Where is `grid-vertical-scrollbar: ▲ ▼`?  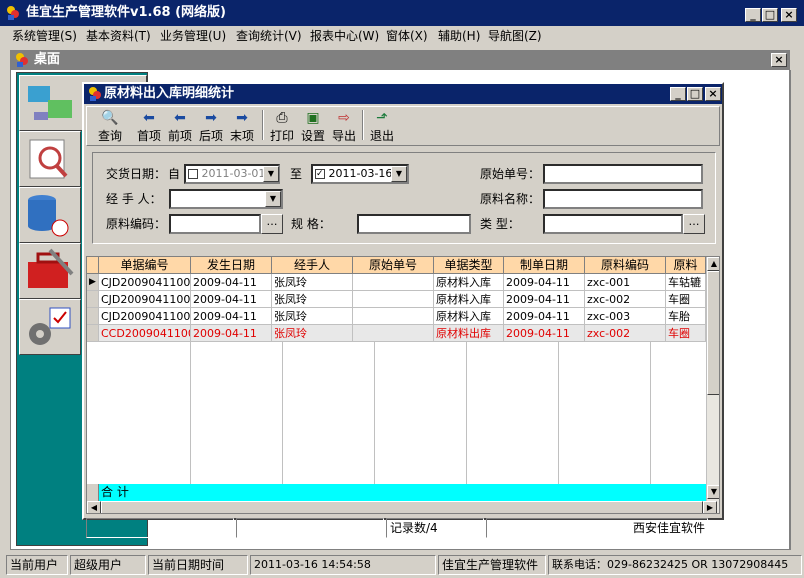 grid-vertical-scrollbar: ▲ ▼ is located at coordinates (712, 379).